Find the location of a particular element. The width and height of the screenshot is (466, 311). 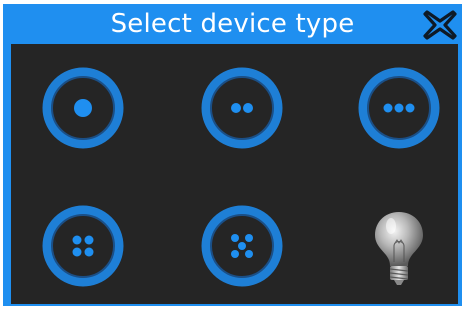

five-dot-button-icon is located at coordinates (242, 246).